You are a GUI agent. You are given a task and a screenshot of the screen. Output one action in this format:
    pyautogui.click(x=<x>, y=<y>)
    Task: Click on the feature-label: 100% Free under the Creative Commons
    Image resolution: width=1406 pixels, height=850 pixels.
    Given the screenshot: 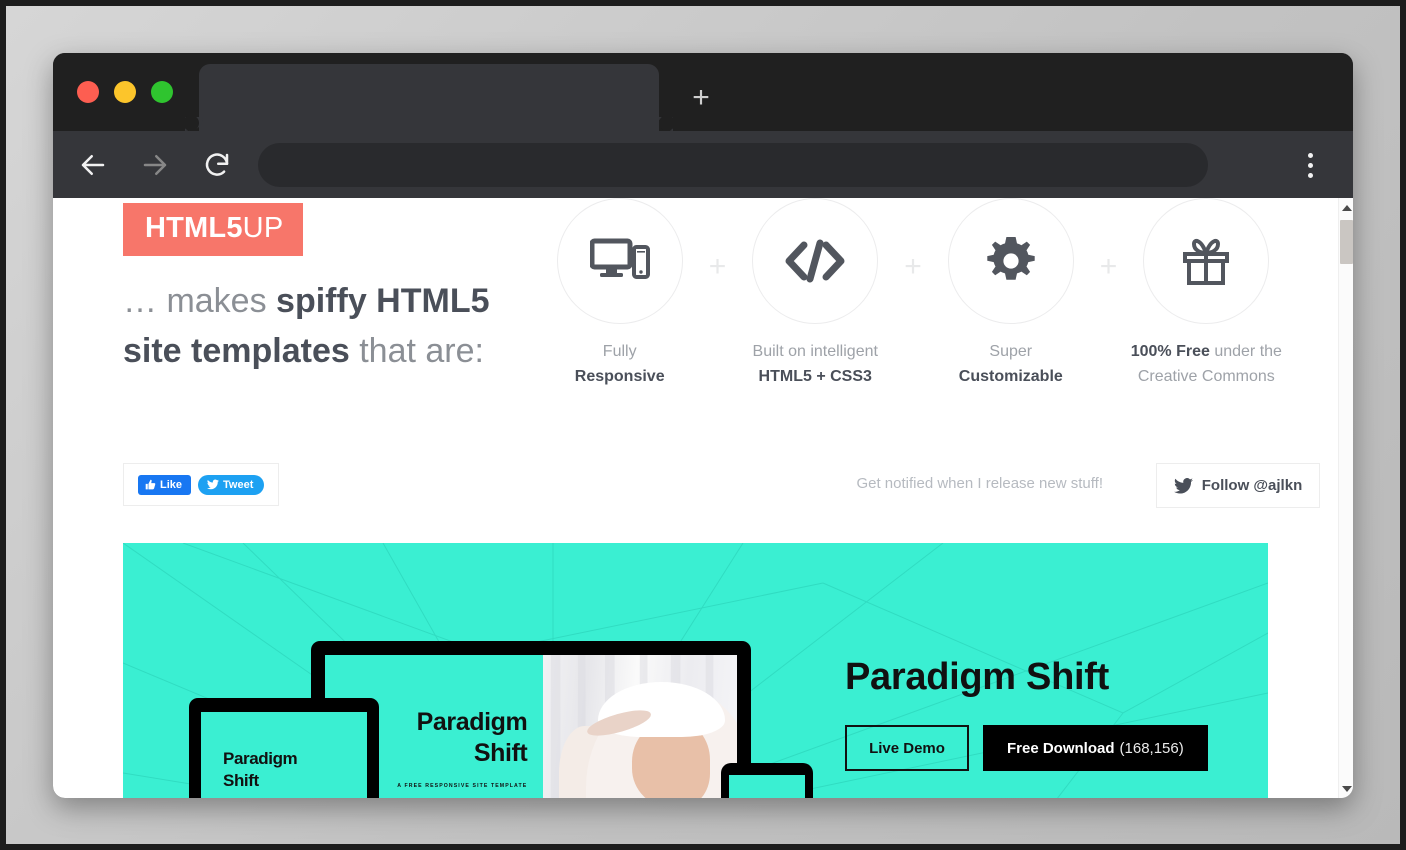 What is the action you would take?
    pyautogui.click(x=1206, y=364)
    